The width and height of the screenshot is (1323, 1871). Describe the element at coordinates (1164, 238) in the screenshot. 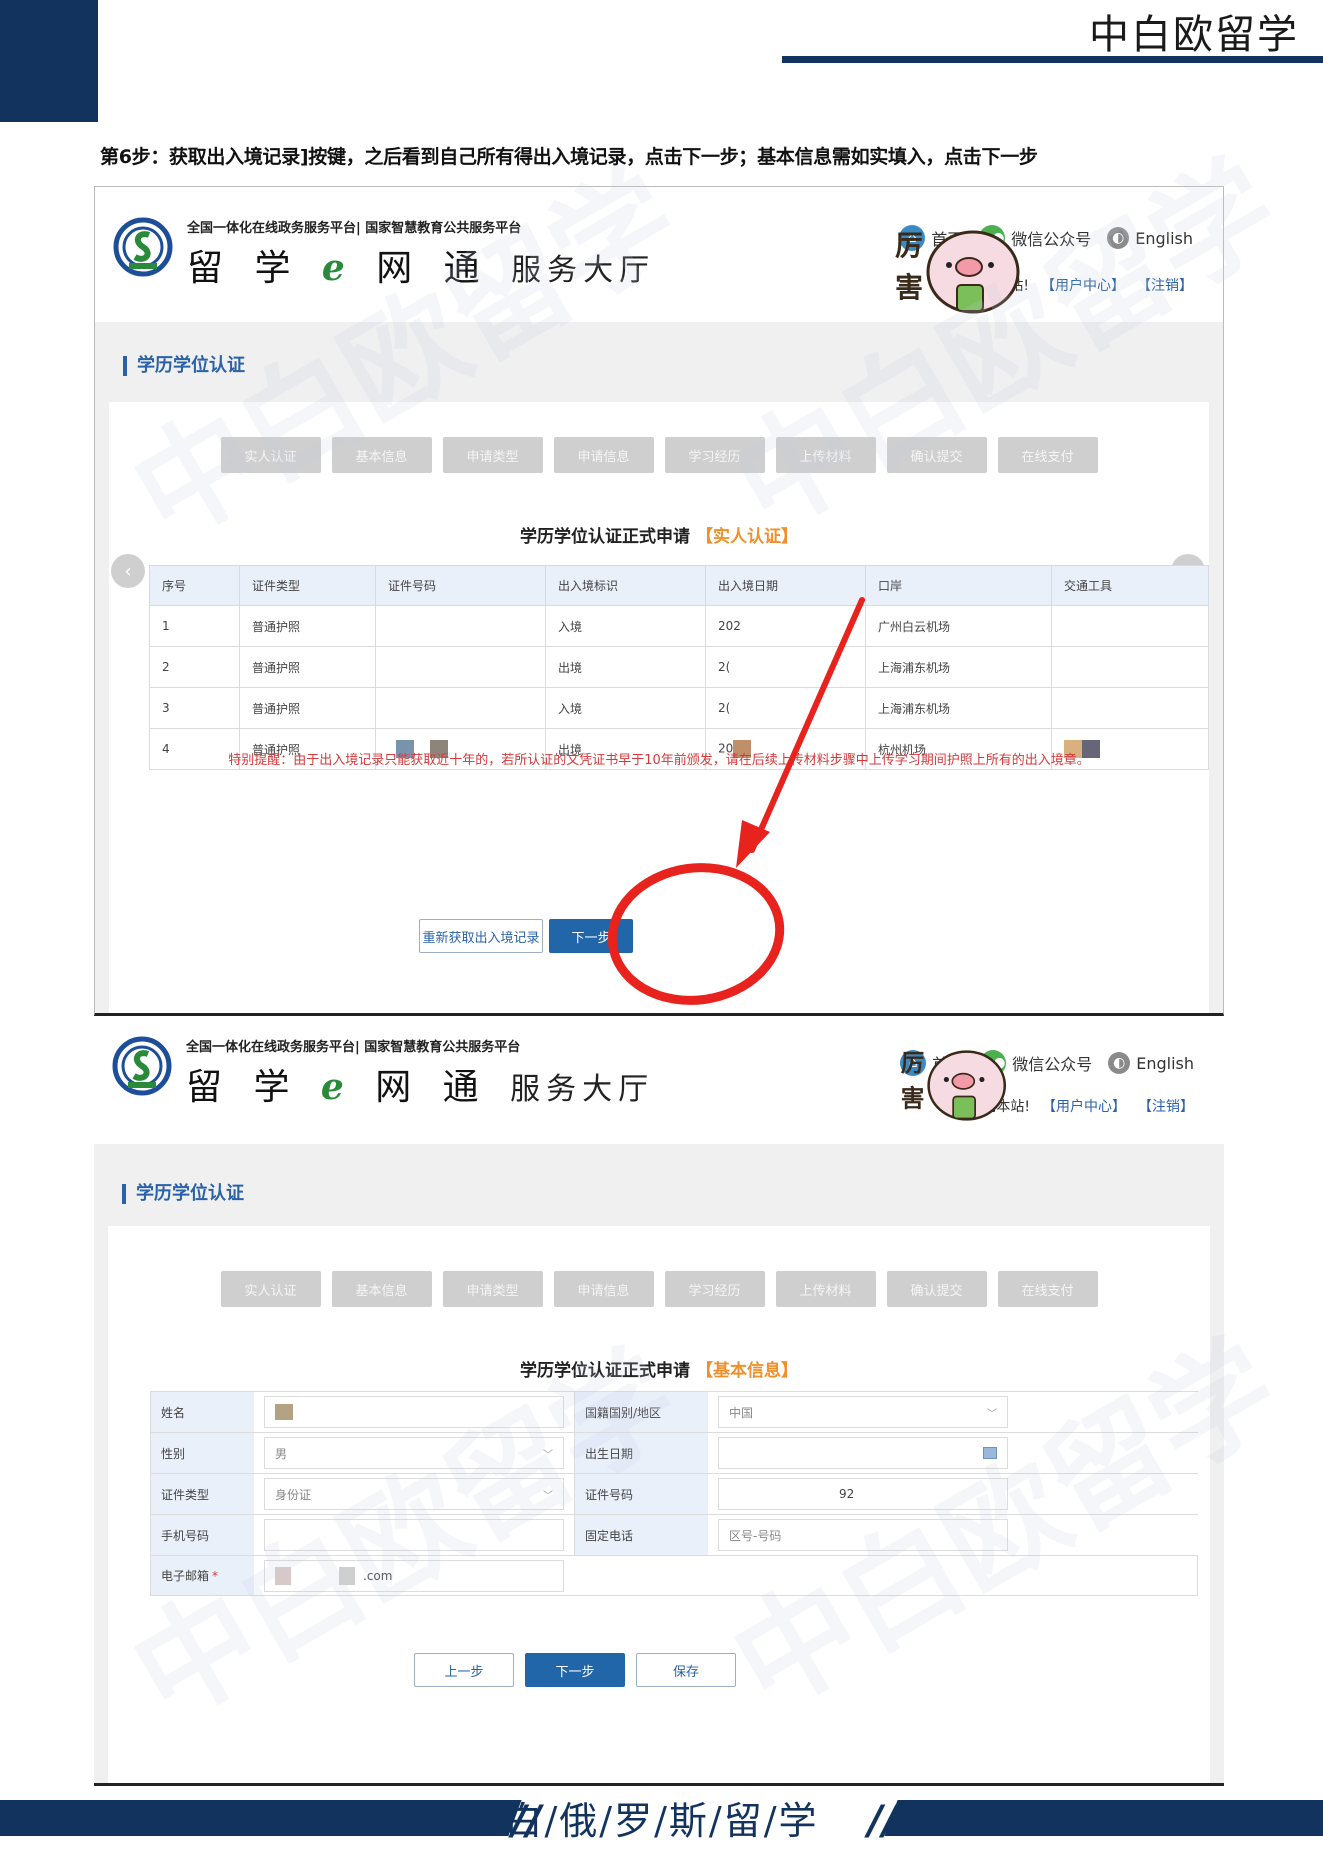

I see `nav-english-label: English` at that location.